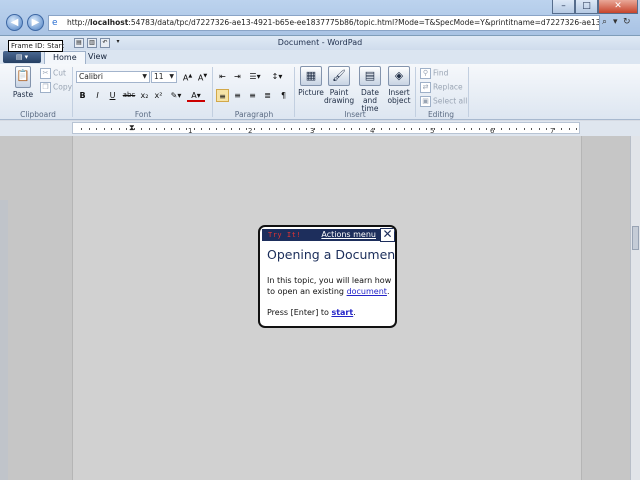 This screenshot has width=640, height=480. Describe the element at coordinates (14, 22) in the screenshot. I see `back-icon: ◀` at that location.